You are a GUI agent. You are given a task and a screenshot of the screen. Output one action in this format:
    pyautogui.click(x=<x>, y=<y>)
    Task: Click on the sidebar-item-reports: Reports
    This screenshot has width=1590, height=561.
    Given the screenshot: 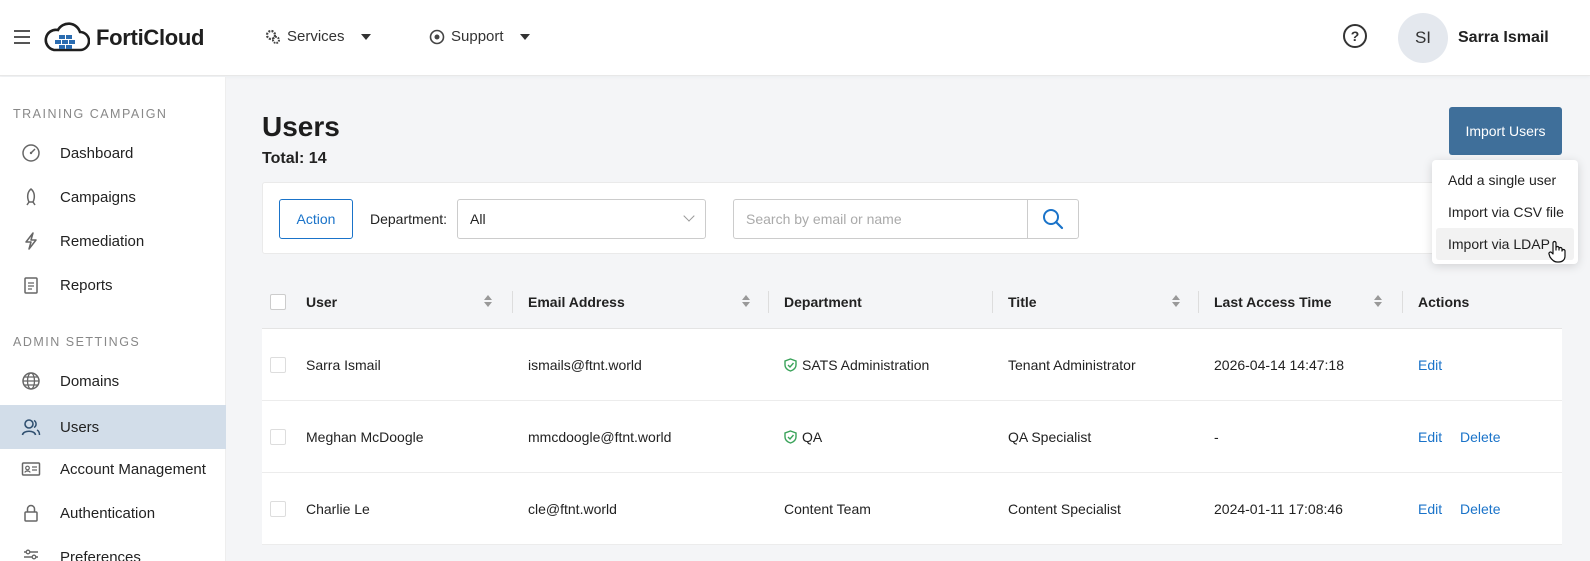 What is the action you would take?
    pyautogui.click(x=113, y=285)
    